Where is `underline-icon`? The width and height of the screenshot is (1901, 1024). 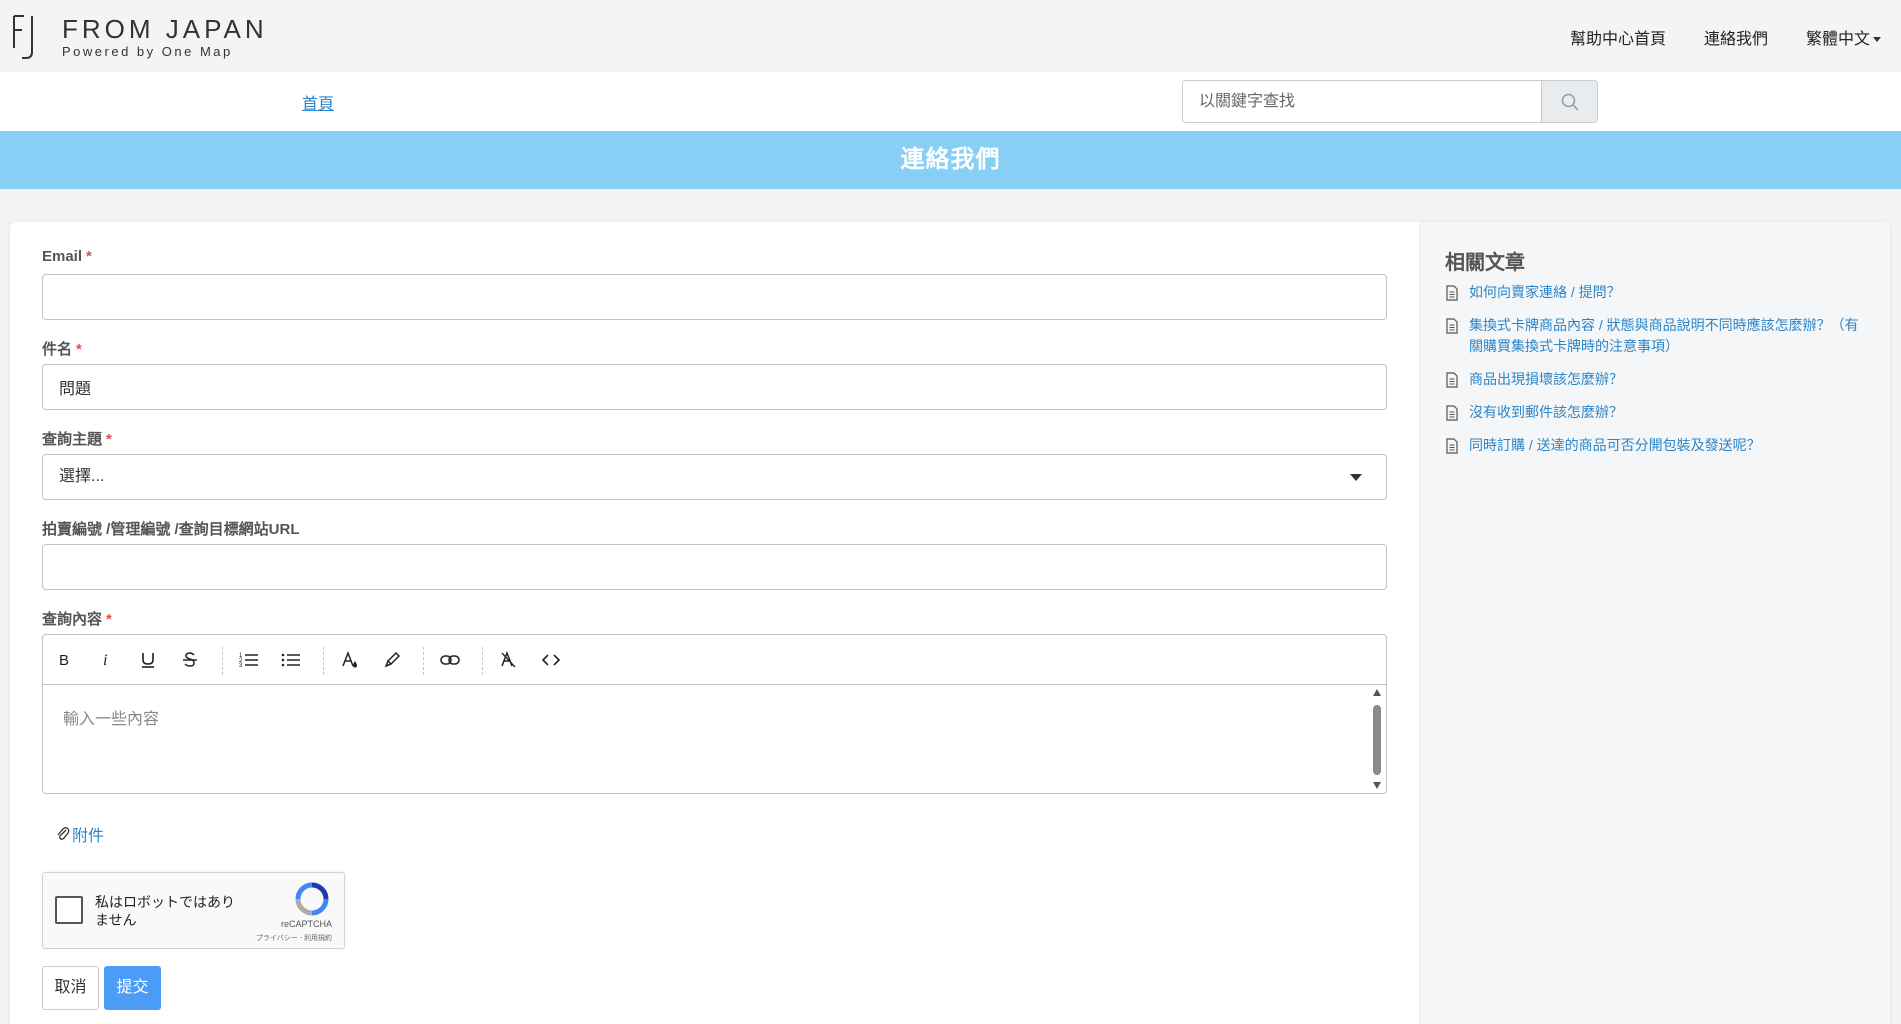 underline-icon is located at coordinates (148, 660).